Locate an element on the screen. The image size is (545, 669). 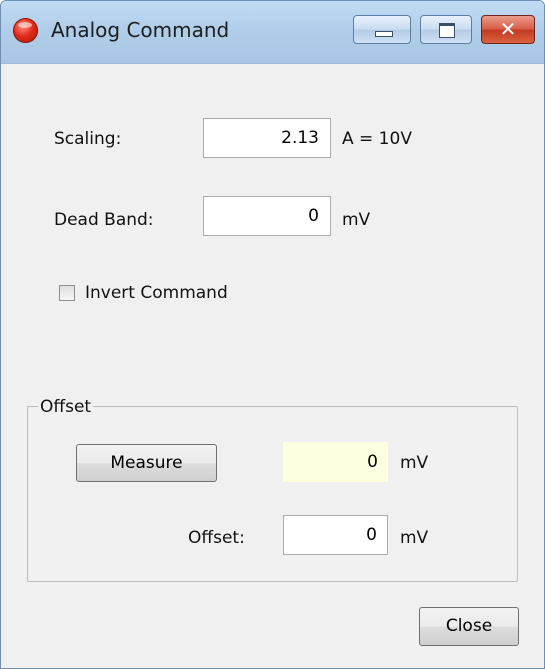
maximize-icon is located at coordinates (447, 30).